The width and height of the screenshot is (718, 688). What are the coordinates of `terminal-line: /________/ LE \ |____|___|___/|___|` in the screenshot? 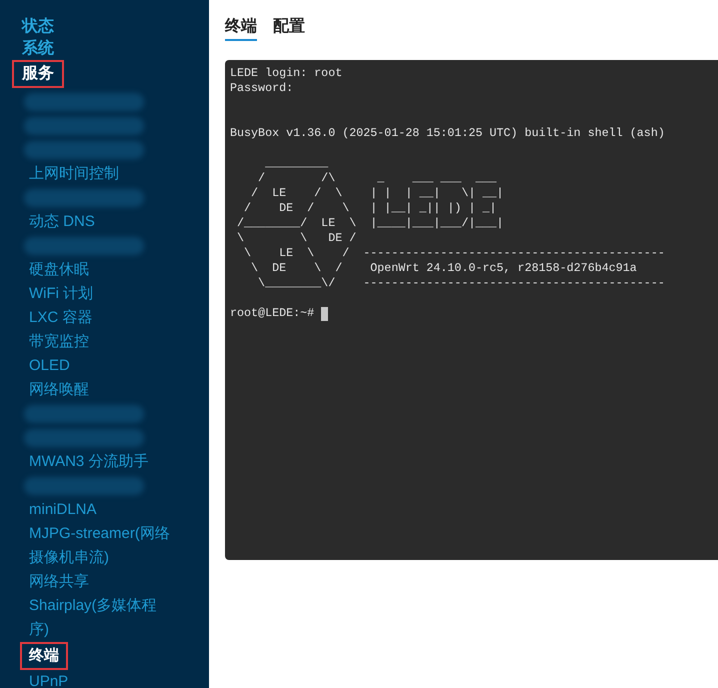 It's located at (370, 223).